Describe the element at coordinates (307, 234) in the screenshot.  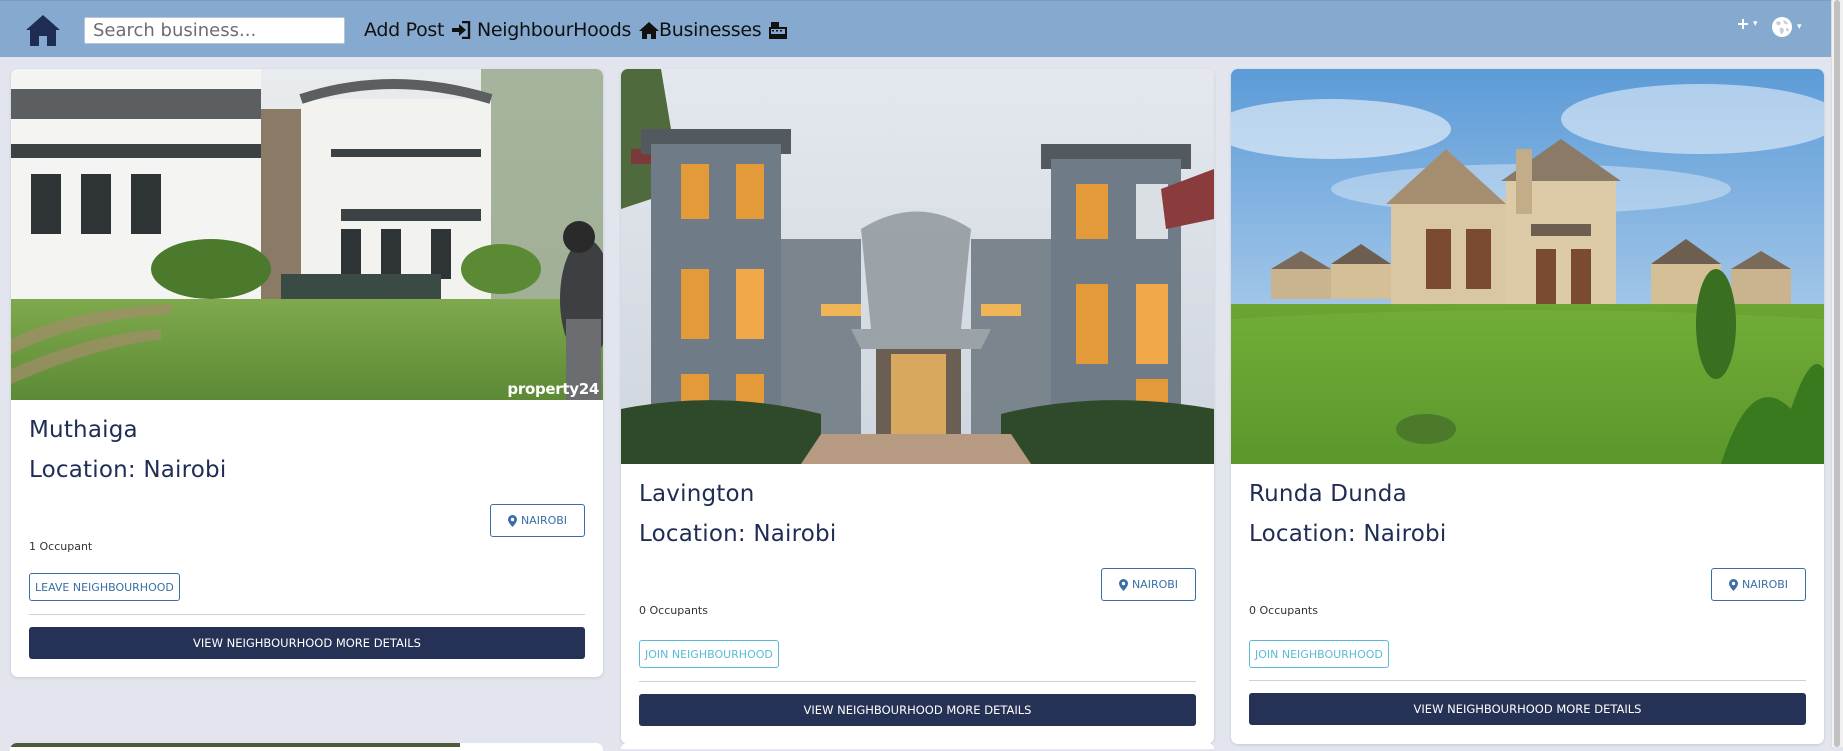
I see `neighbourhood-image: property24` at that location.